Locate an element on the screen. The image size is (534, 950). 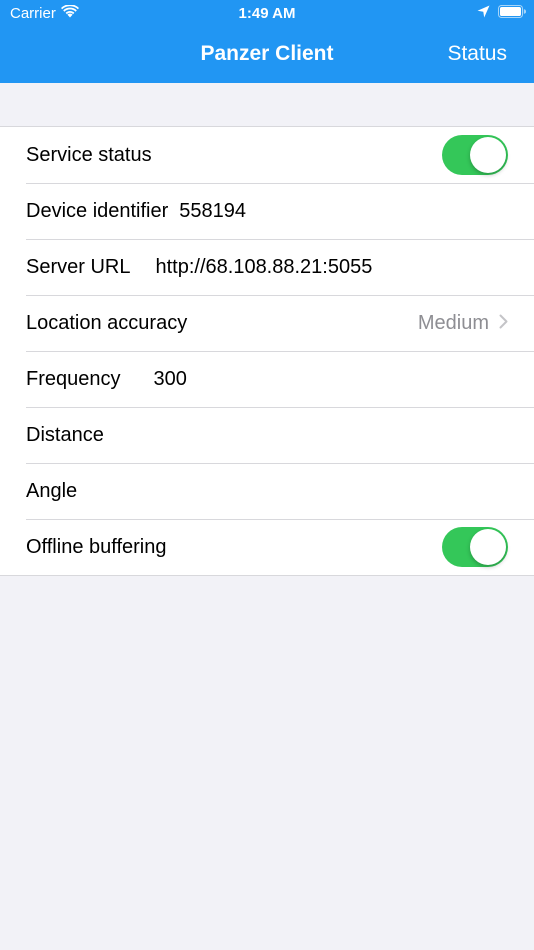
server-url-row: Server URL http://68.108.88.21:5055 is located at coordinates (267, 267).